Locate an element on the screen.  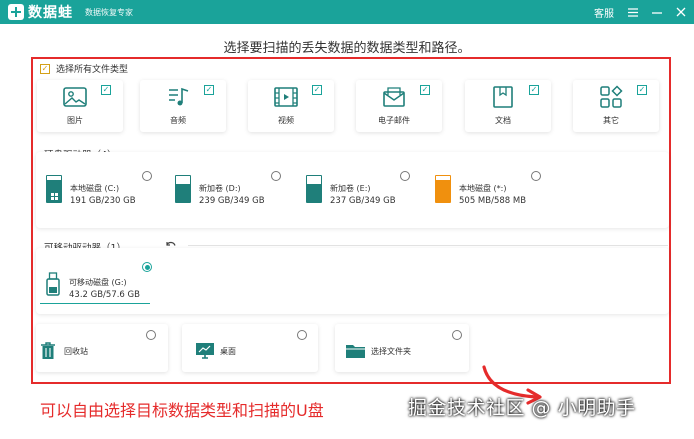
location-desktop: 桌面 is located at coordinates (250, 348).